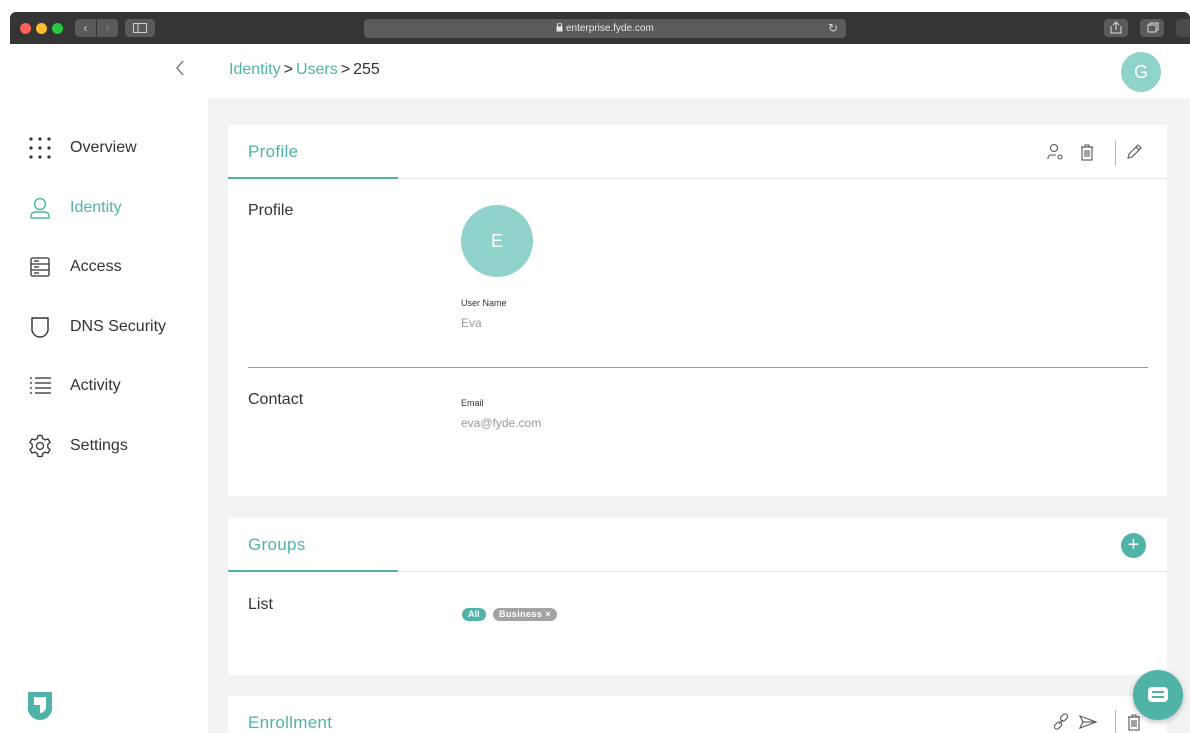  What do you see at coordinates (1141, 72) in the screenshot?
I see `user-avatar: G` at bounding box center [1141, 72].